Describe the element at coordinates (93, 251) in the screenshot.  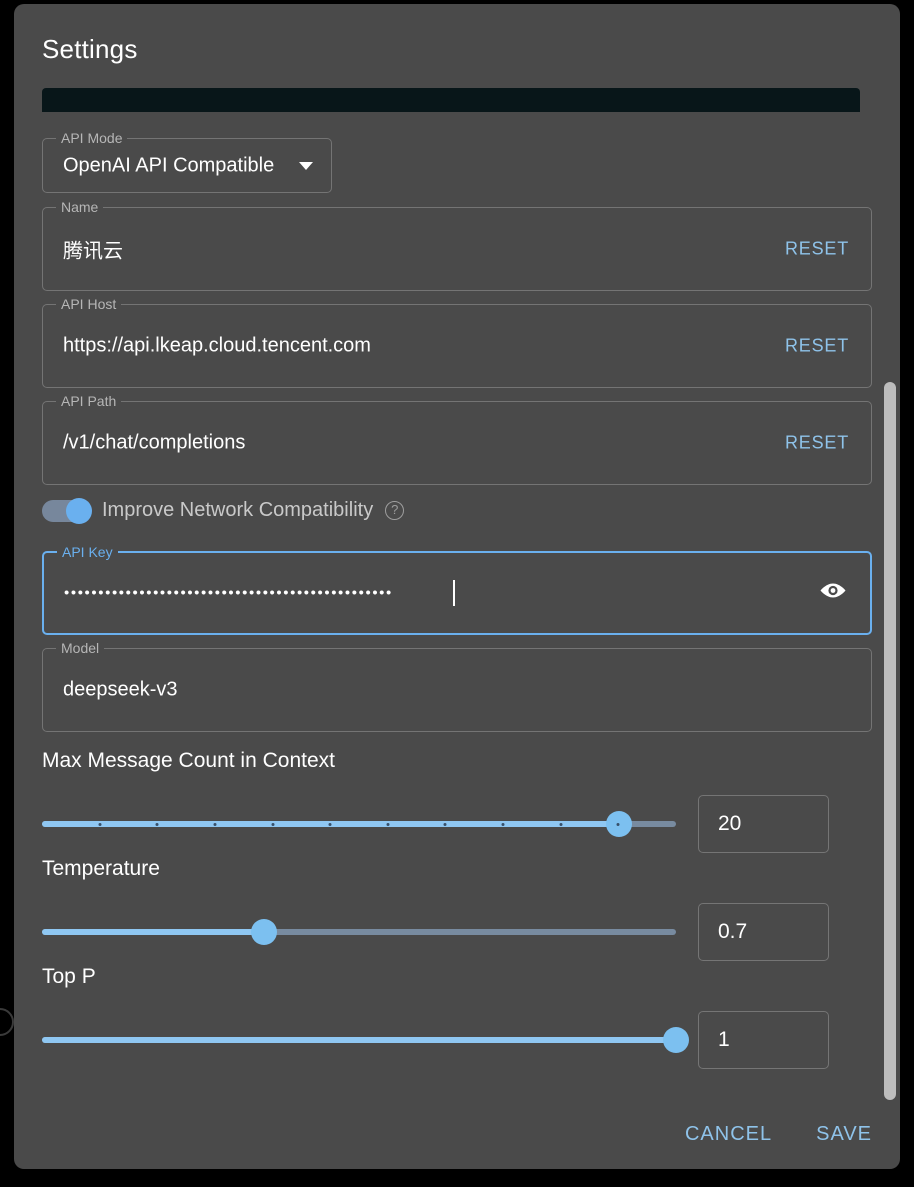
I see `name-value: 腾讯云` at that location.